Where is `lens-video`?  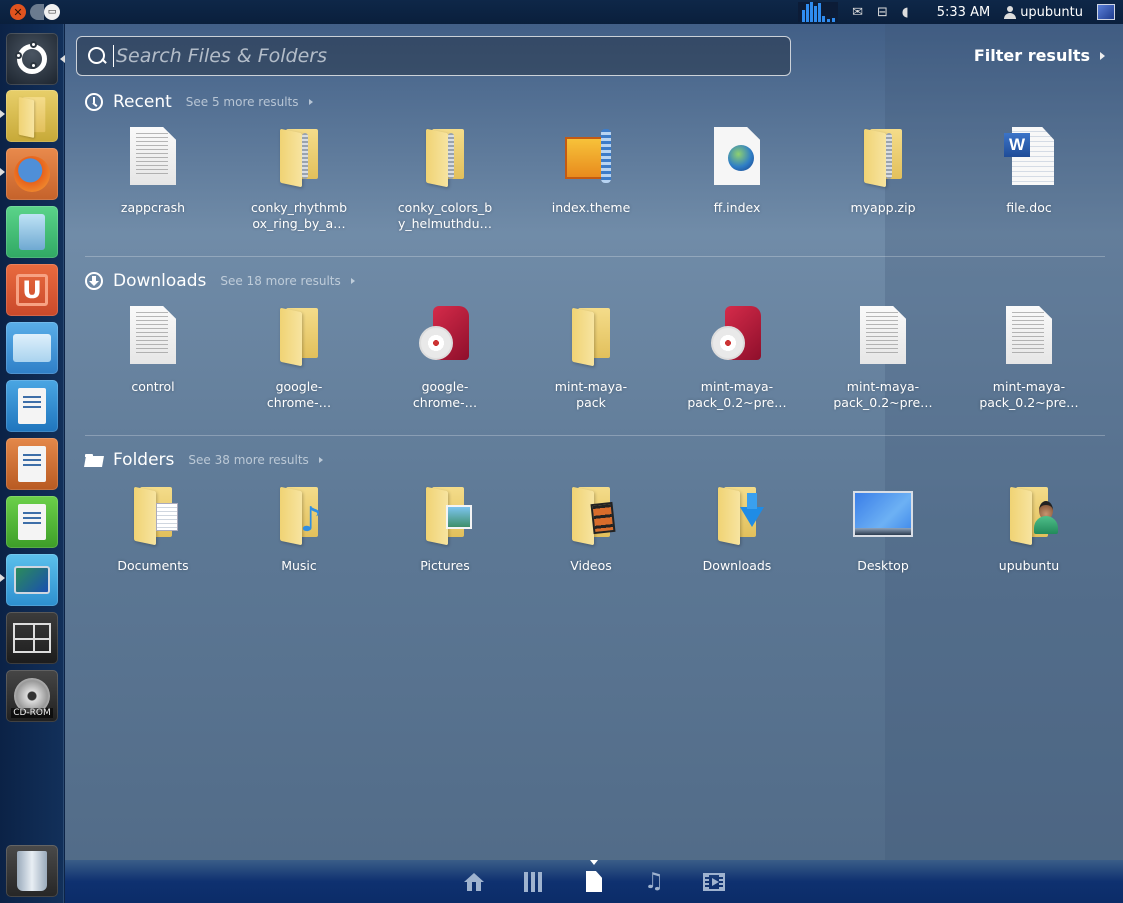 lens-video is located at coordinates (714, 881).